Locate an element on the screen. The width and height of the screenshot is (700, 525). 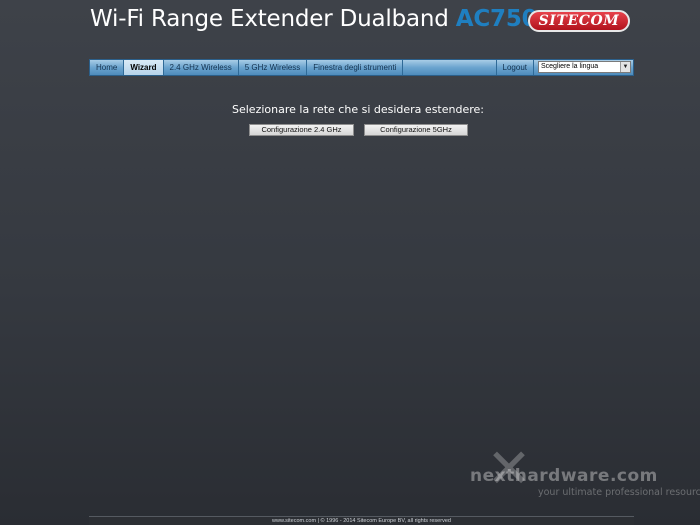
nav-item-24ghz-wireless: 2.4 GHz Wireless is located at coordinates (201, 67).